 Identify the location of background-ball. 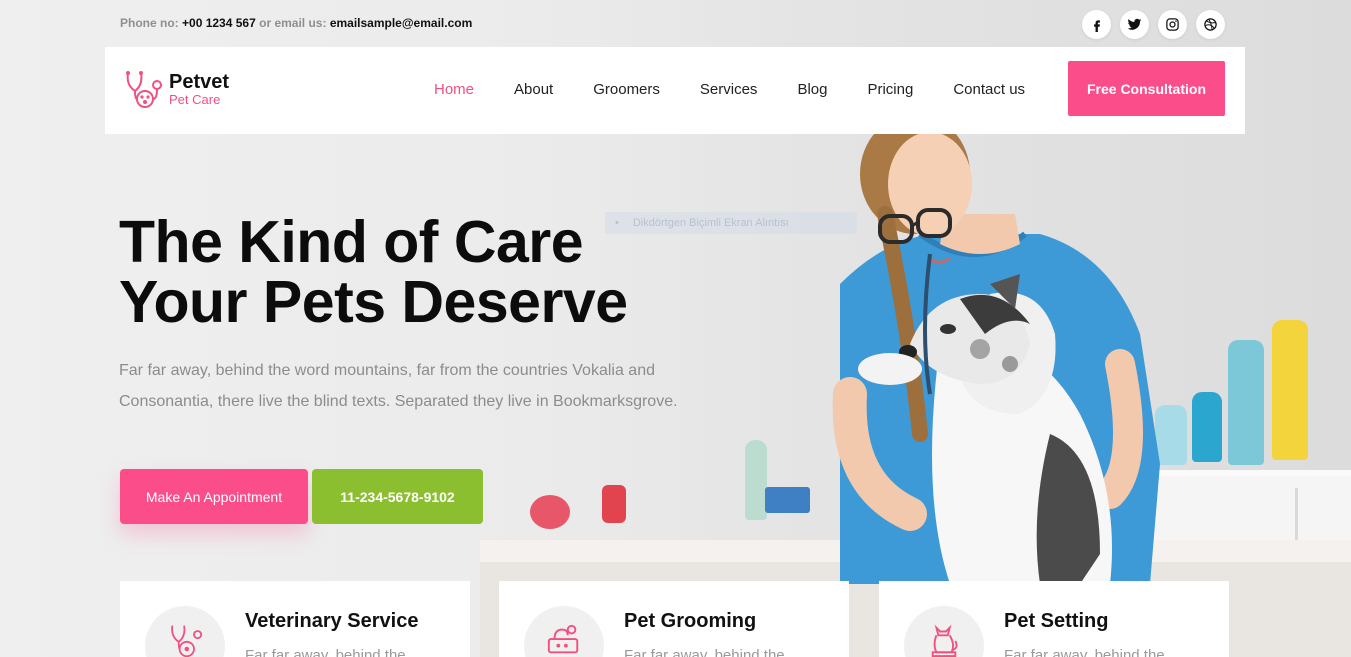
(550, 512).